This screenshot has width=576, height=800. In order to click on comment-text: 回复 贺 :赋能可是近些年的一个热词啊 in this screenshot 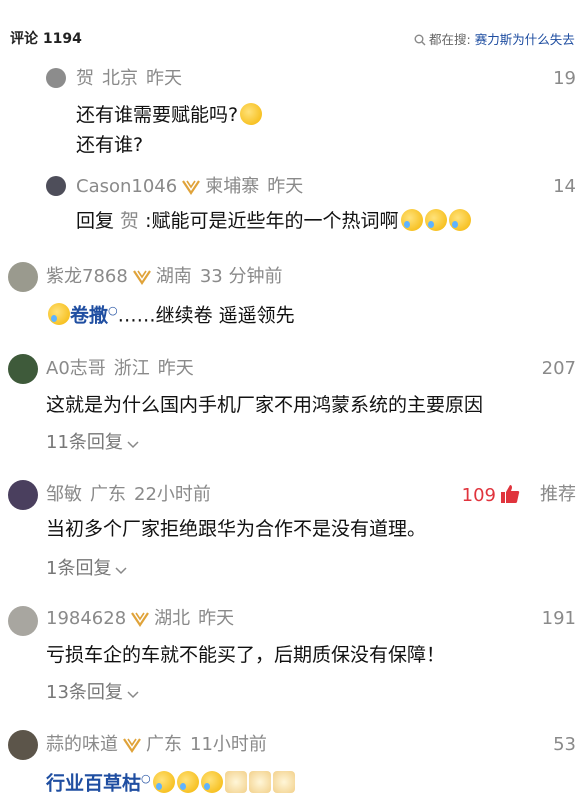, I will do `click(273, 221)`.